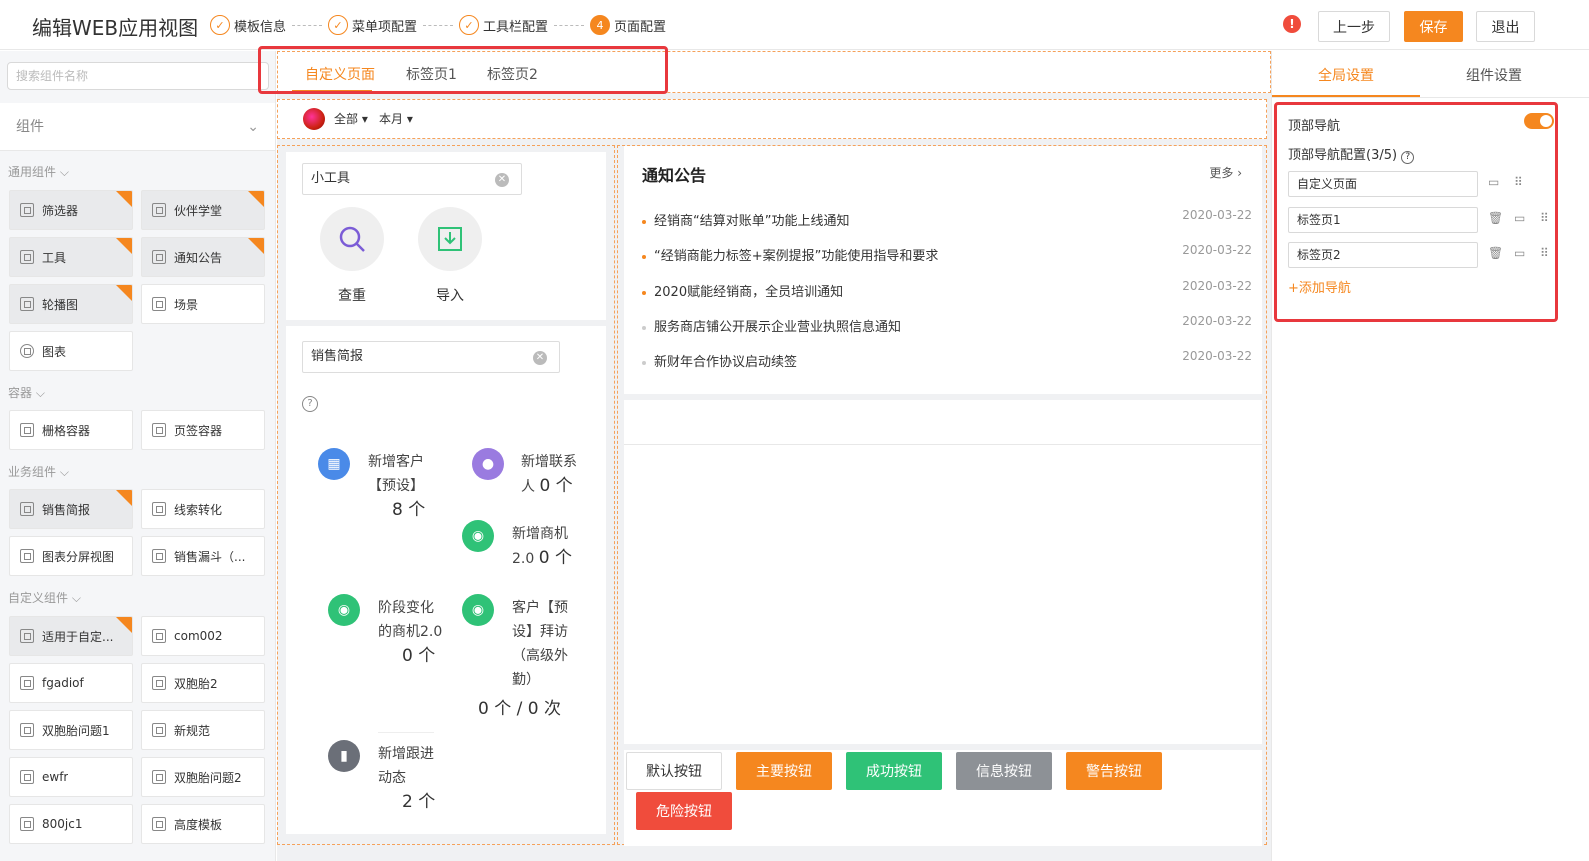  Describe the element at coordinates (628, 25) in the screenshot. I see `step-page-config: 4 页面配置` at that location.